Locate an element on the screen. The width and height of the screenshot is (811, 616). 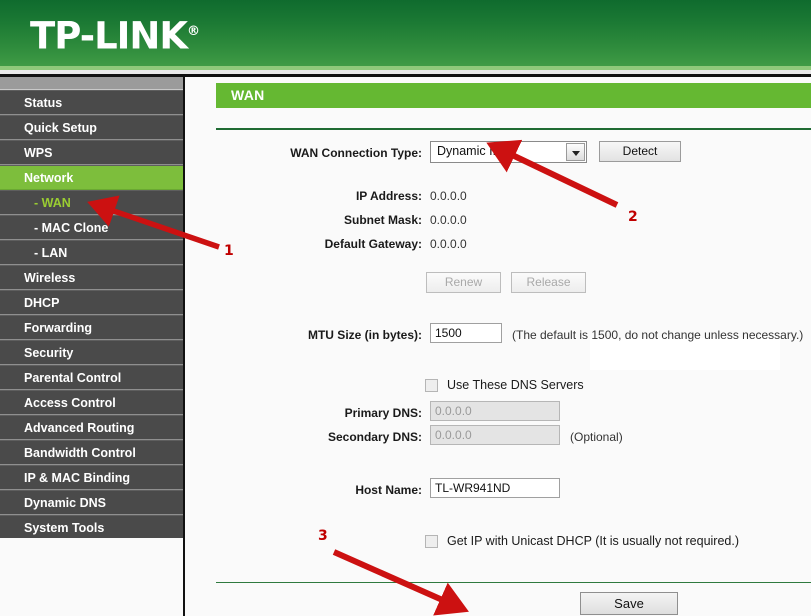
mtu-size-input is located at coordinates (466, 333).